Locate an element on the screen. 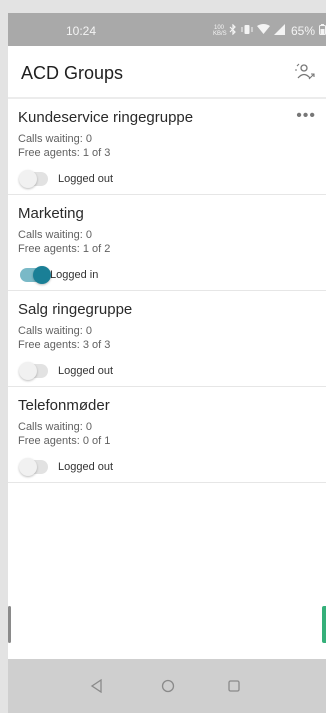  bluetooth-icon is located at coordinates (233, 30).